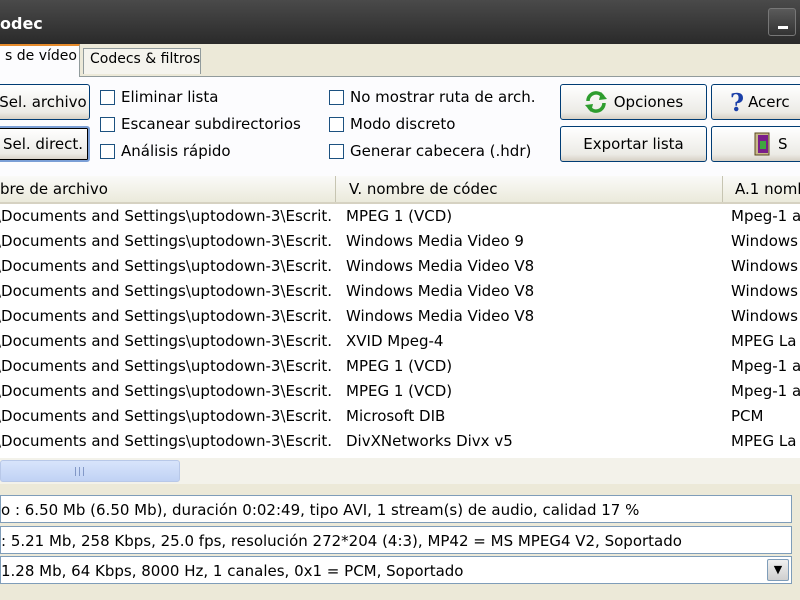  I want to click on tab-video-files: s de vídeo, so click(40, 60).